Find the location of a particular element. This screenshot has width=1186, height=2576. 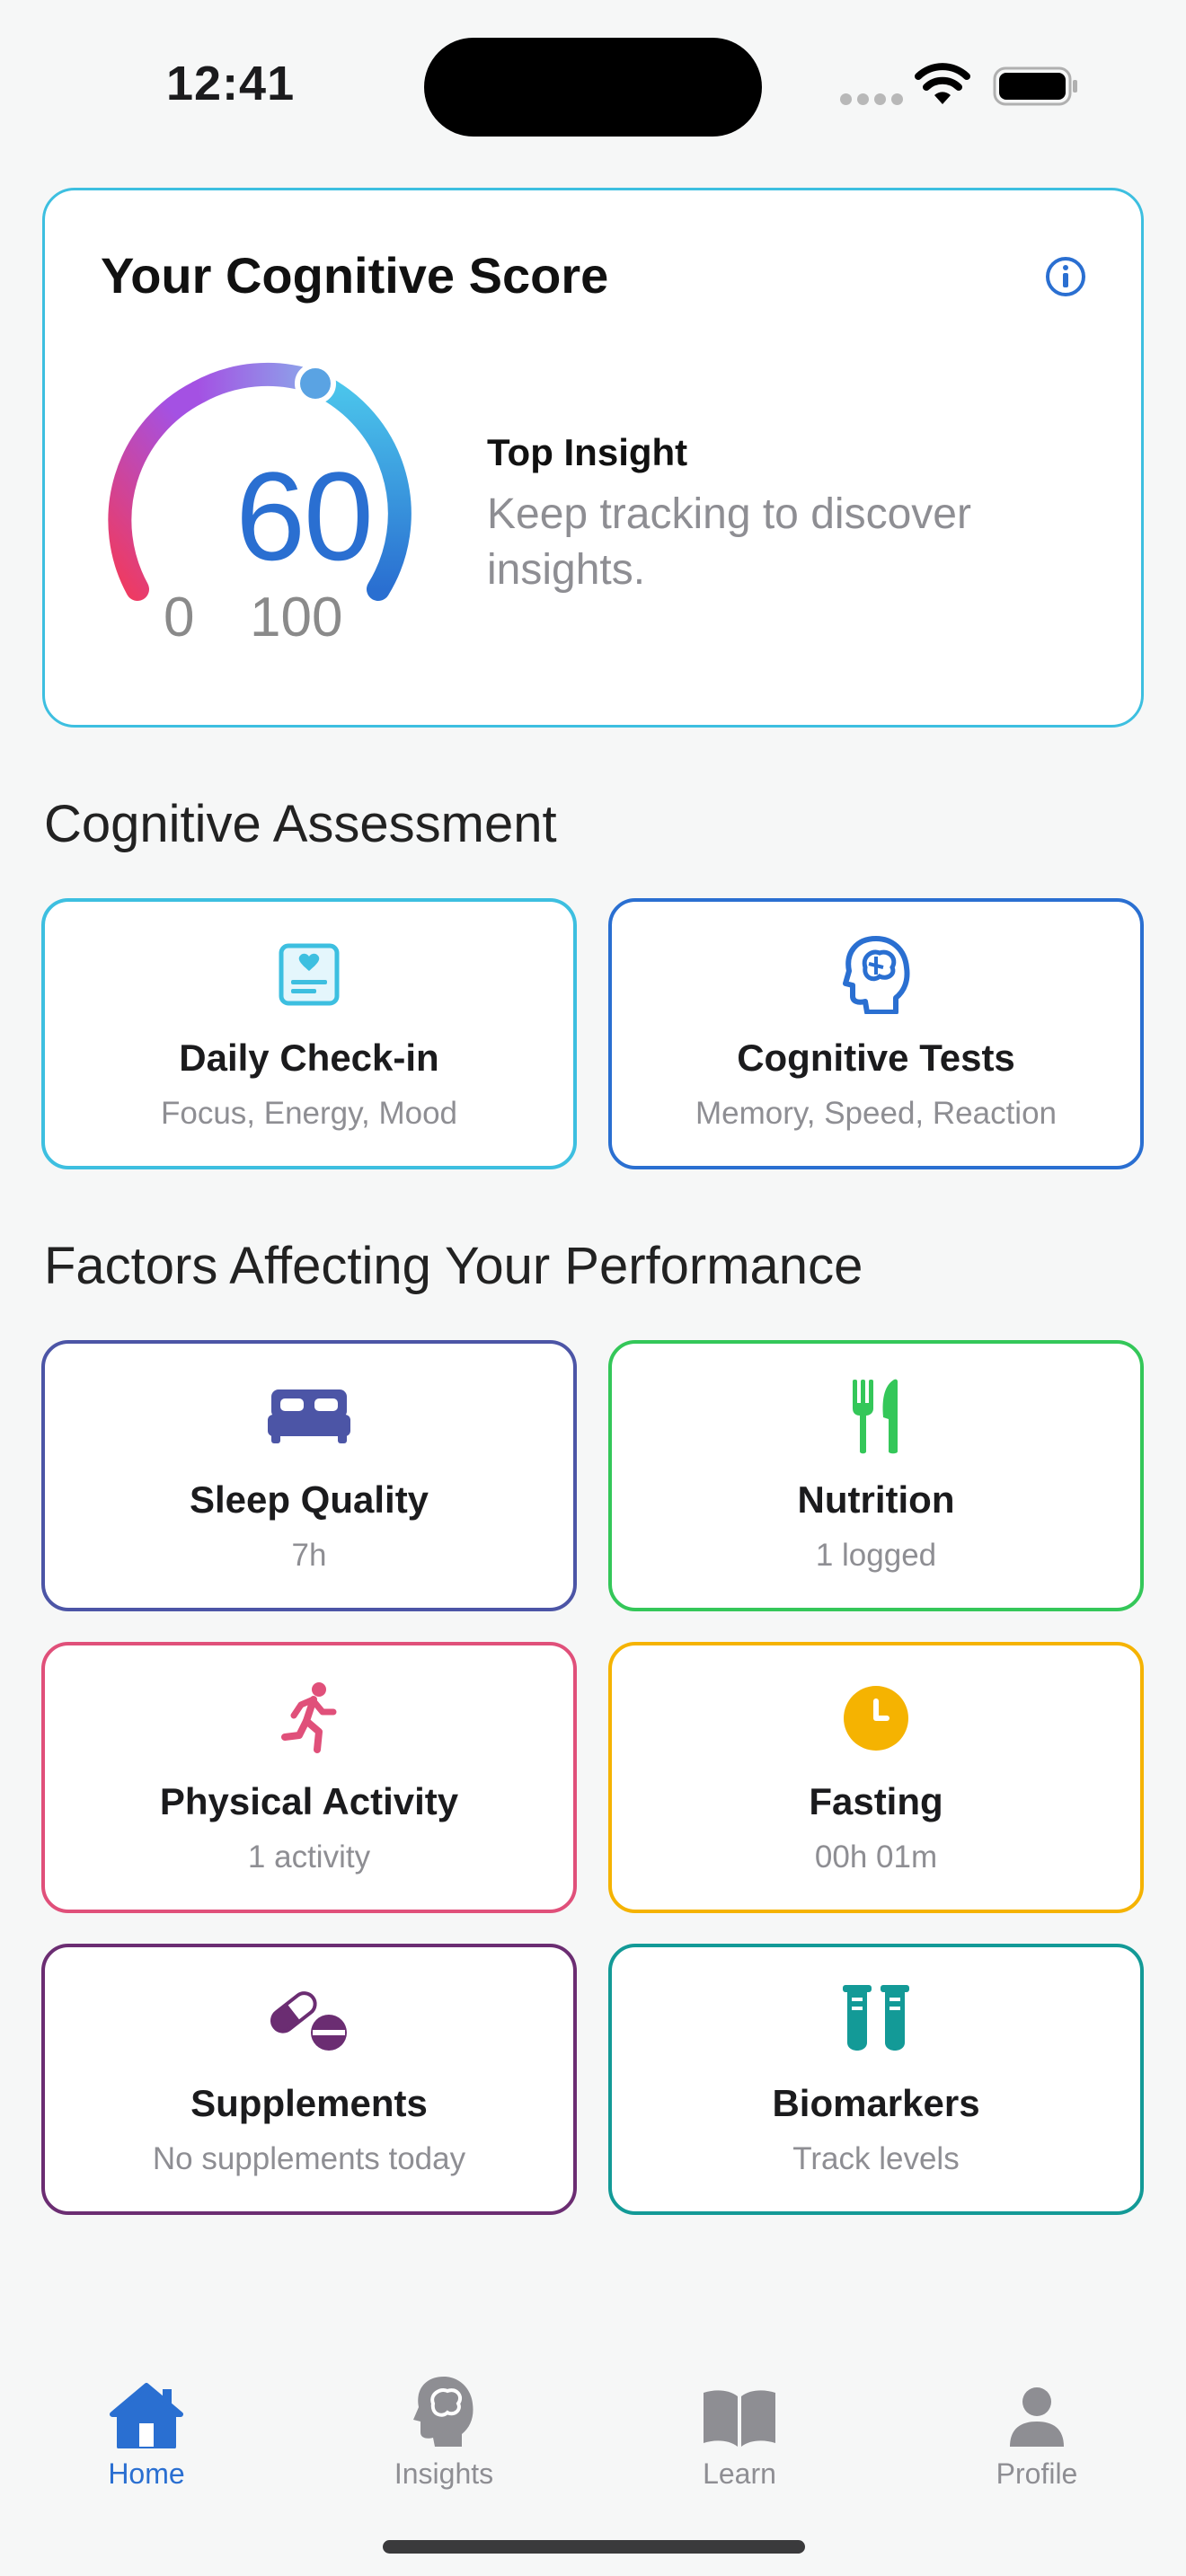

tile-subtitle: Memory, Speed, Reaction is located at coordinates (876, 1113).